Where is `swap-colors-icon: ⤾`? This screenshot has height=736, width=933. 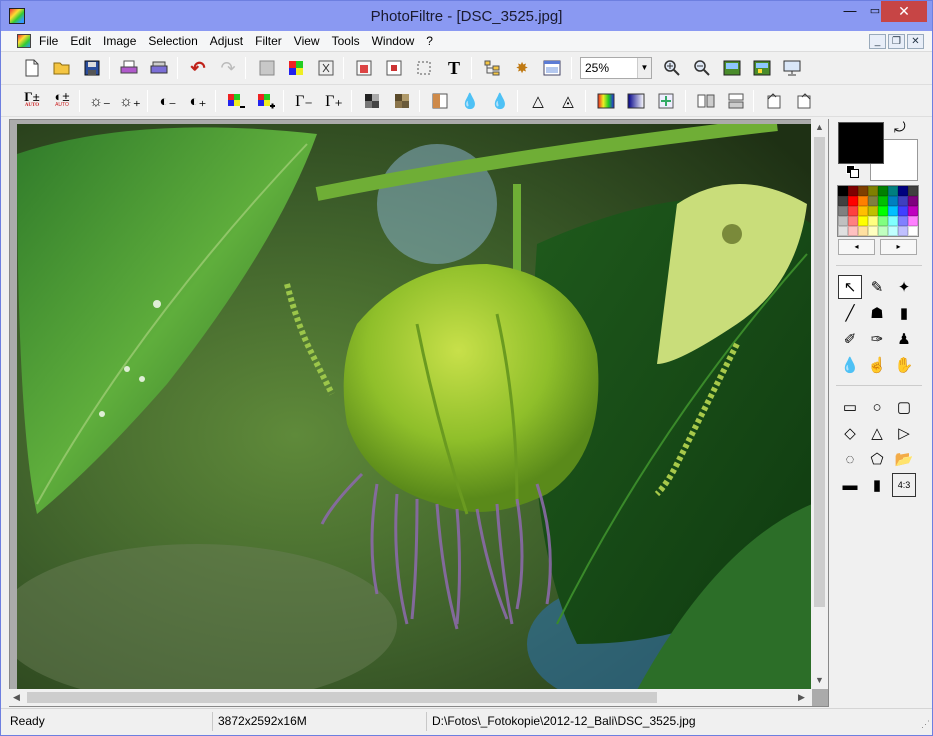 swap-colors-icon: ⤾ is located at coordinates (900, 127).